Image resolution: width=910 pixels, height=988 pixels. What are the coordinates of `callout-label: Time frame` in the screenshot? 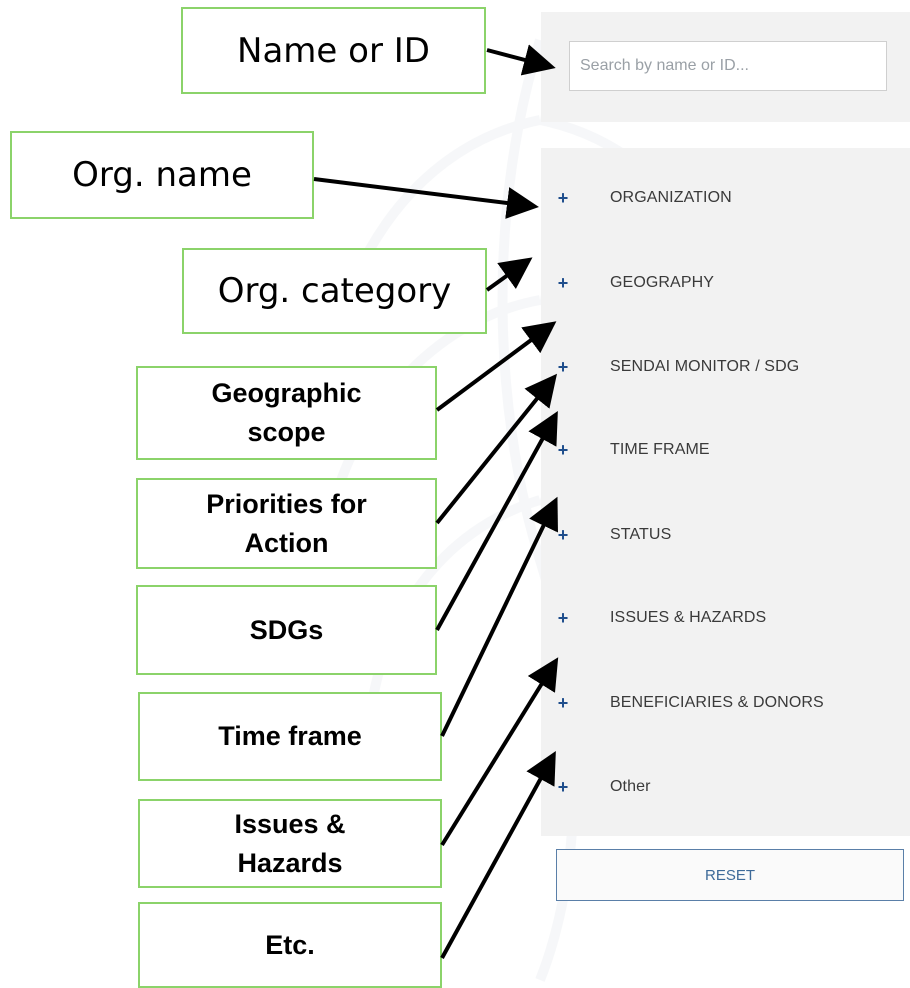 It's located at (290, 736).